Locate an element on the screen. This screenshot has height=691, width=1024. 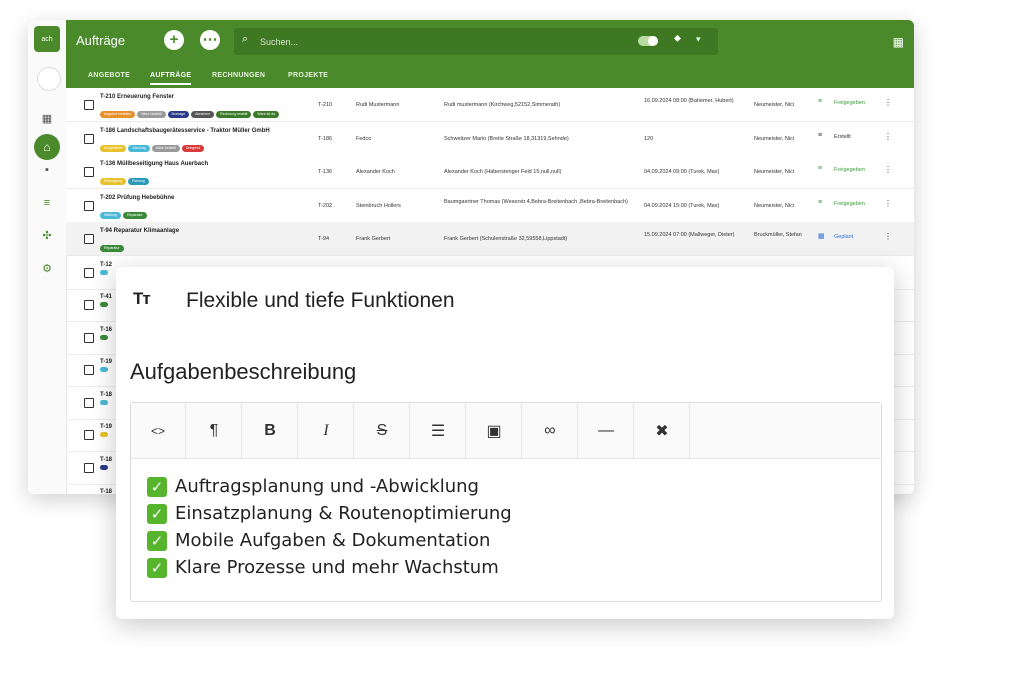
settings-icon: ⚙ is located at coordinates (47, 269).